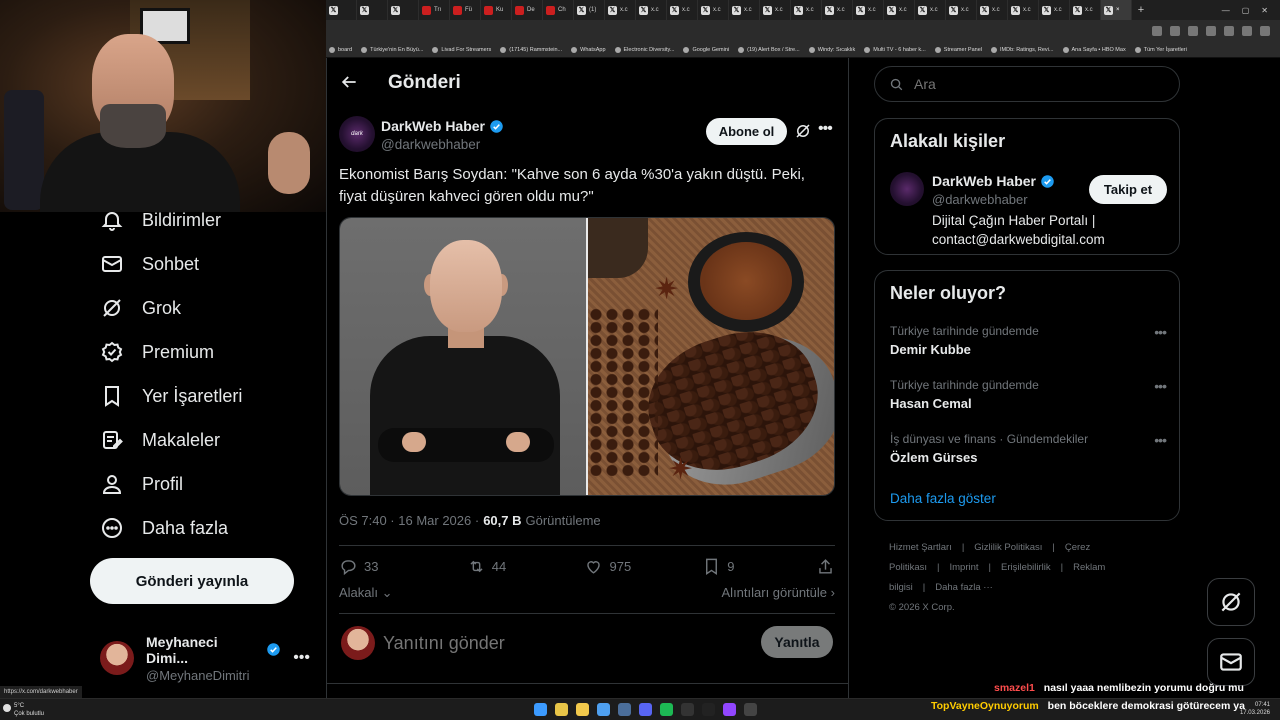 This screenshot has height=720, width=1280. Describe the element at coordinates (582, 709) in the screenshot. I see `folder-icon` at that location.